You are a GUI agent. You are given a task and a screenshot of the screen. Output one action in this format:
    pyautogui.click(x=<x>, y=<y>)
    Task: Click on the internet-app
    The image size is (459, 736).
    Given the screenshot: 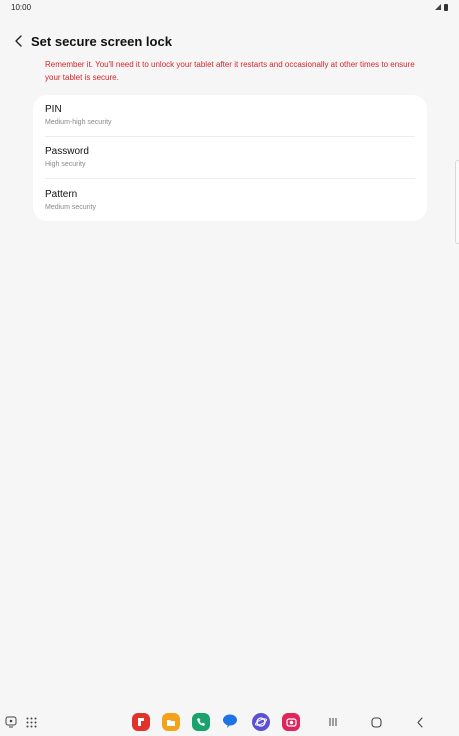 What is the action you would take?
    pyautogui.click(x=261, y=722)
    